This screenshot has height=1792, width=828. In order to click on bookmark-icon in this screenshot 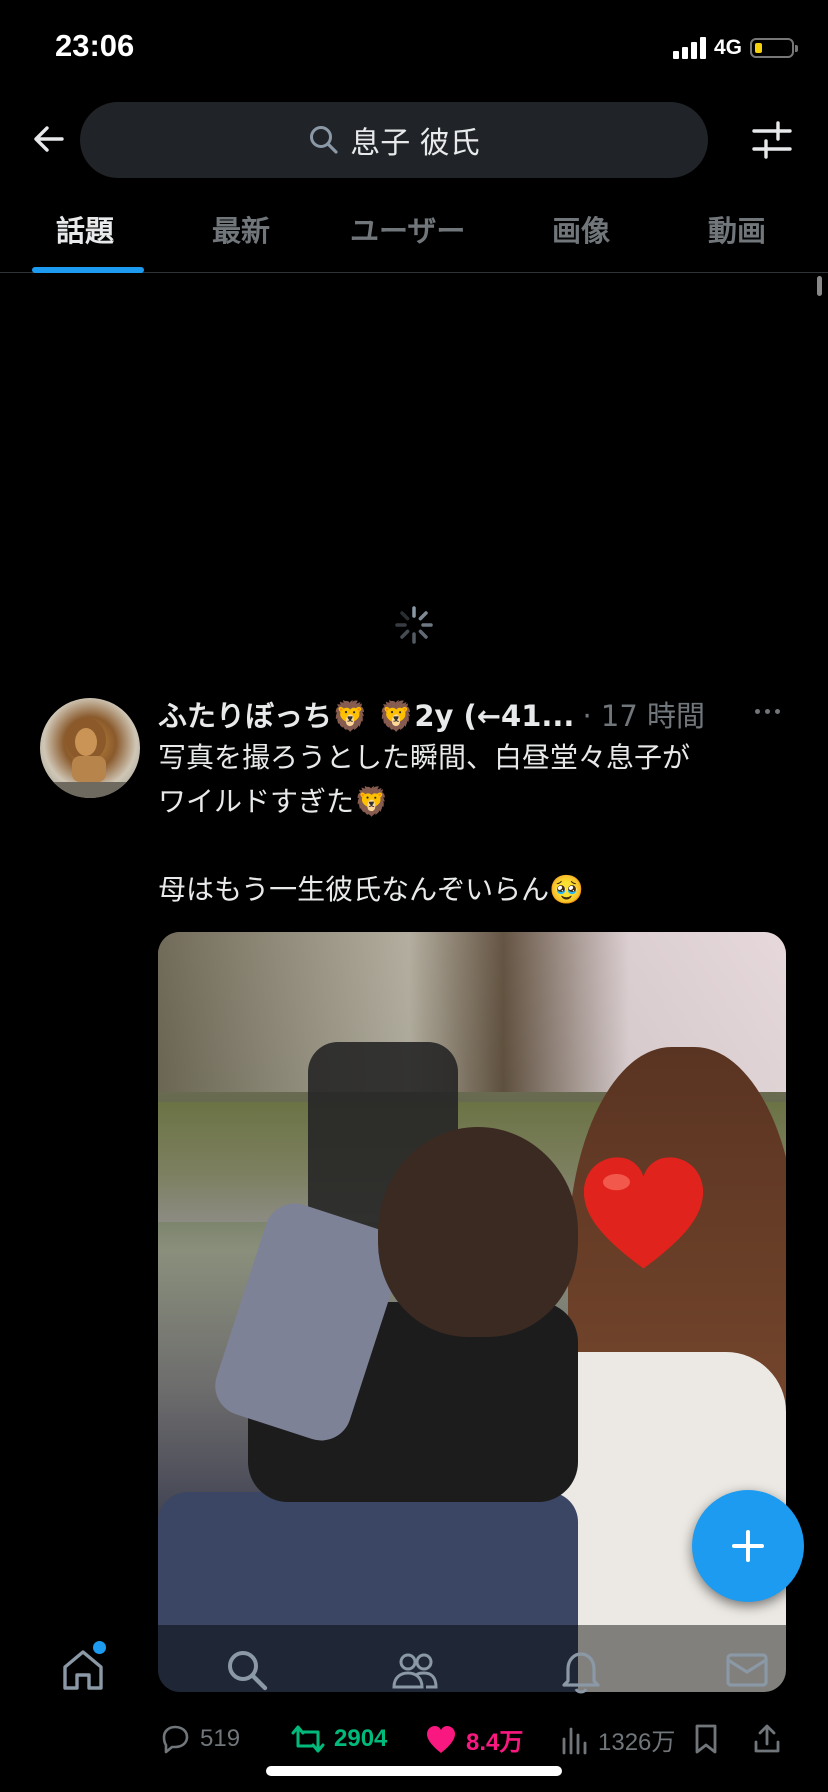, I will do `click(706, 1739)`.